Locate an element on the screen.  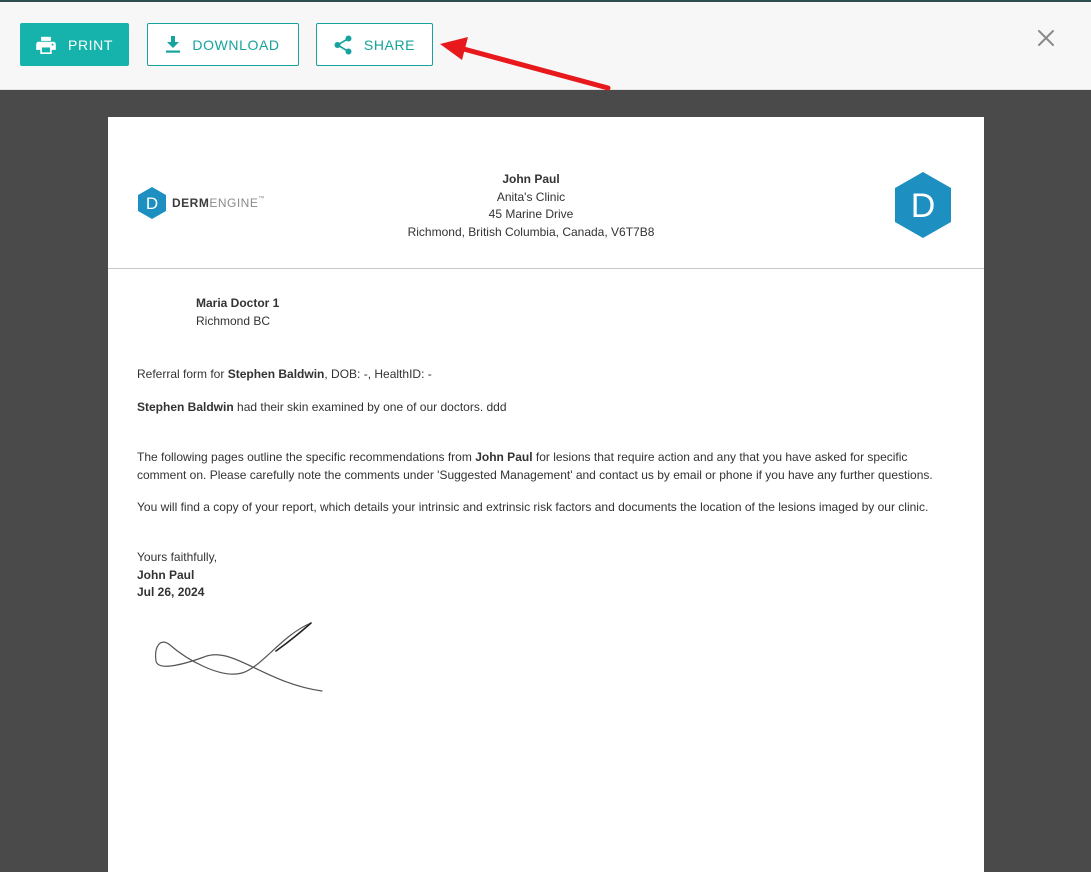
top-border is located at coordinates (545, 1).